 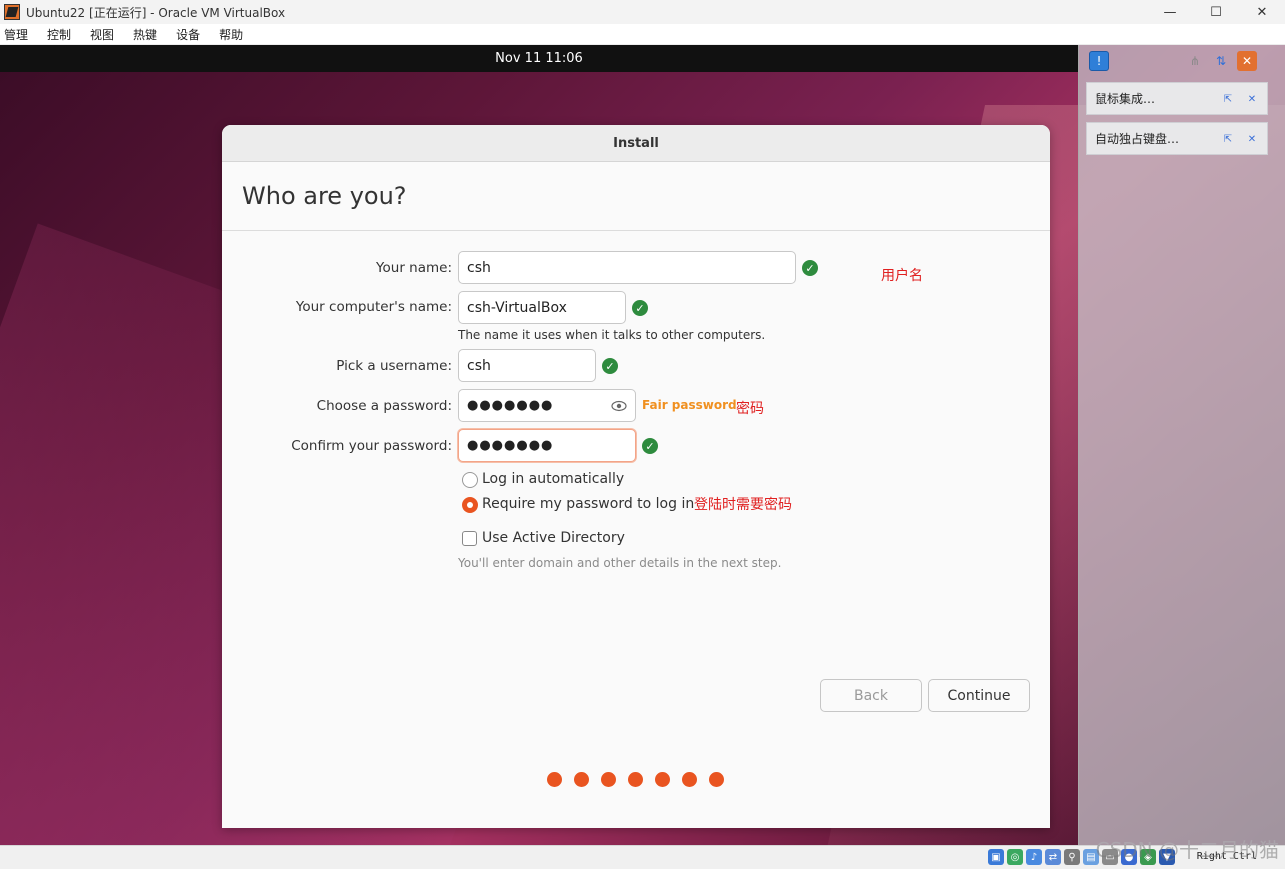 I want to click on settings-sliders-icon: ⇅, so click(x=1221, y=61).